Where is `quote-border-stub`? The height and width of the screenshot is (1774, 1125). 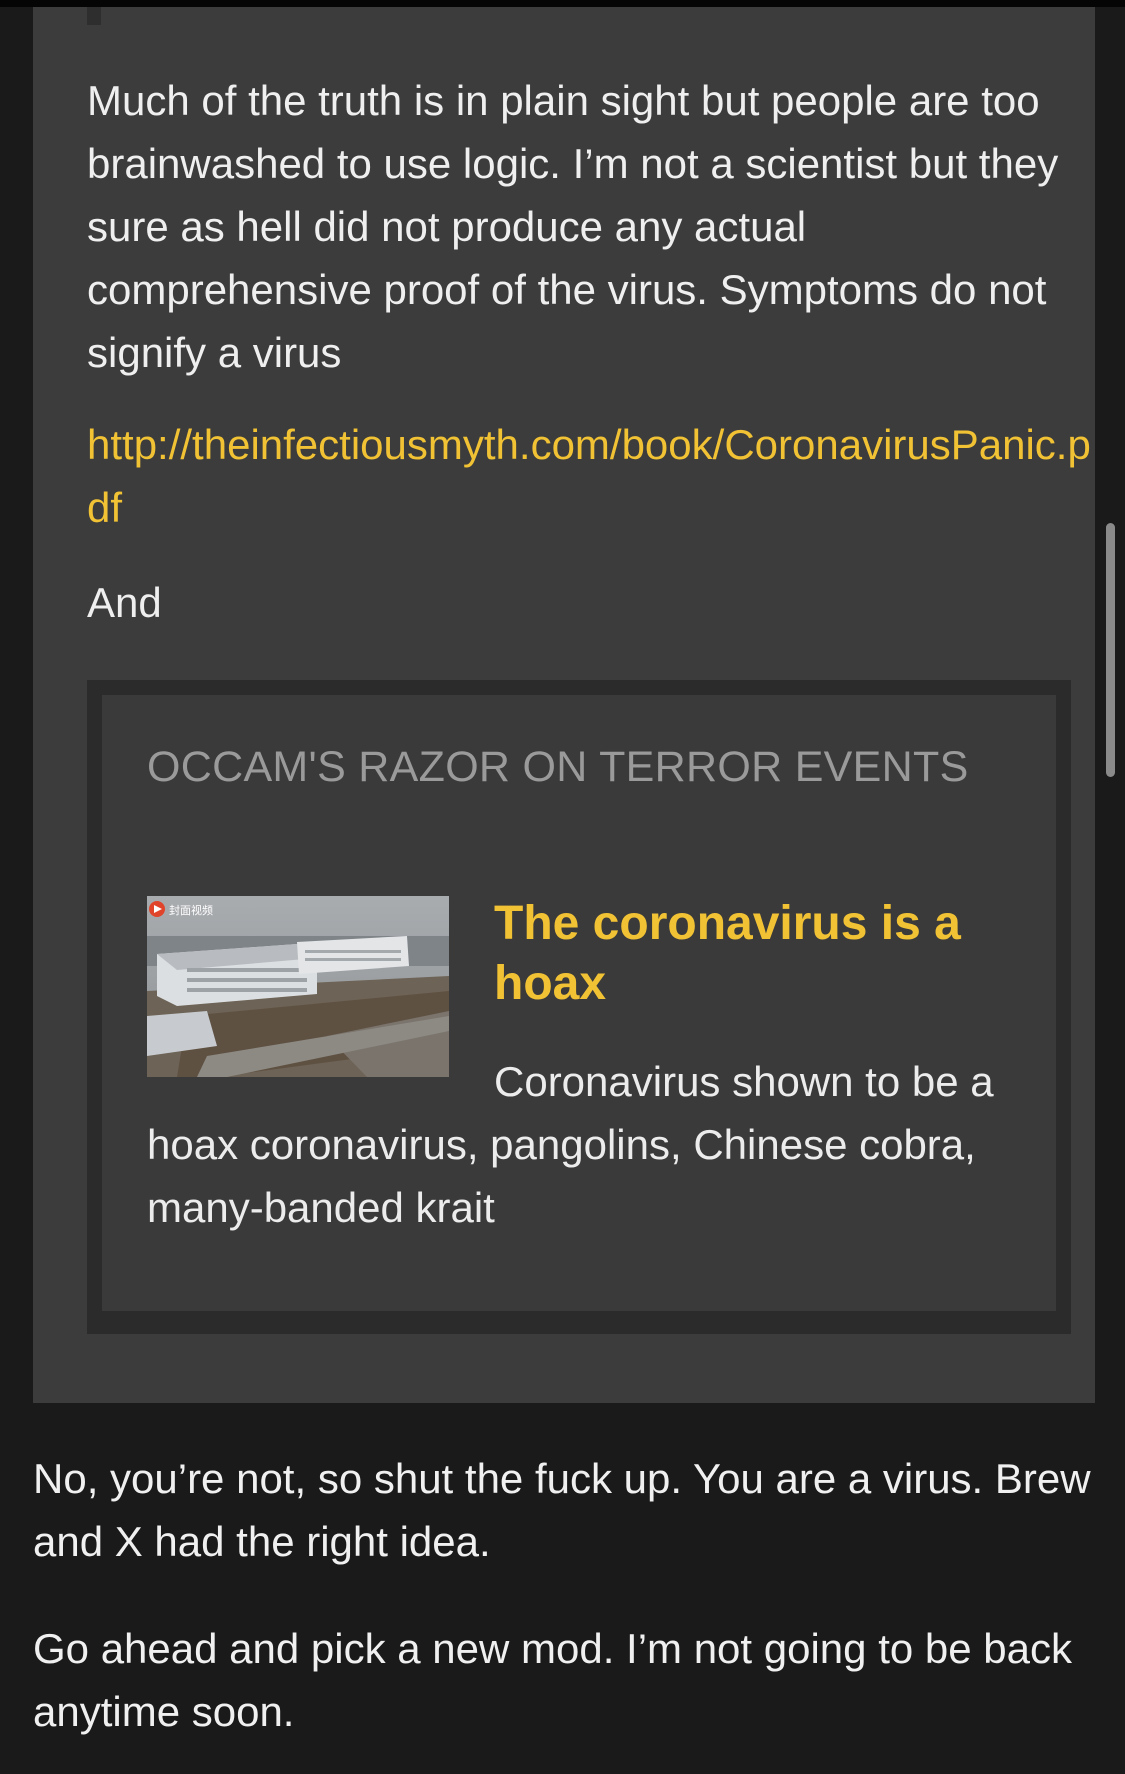
quote-border-stub is located at coordinates (94, 16).